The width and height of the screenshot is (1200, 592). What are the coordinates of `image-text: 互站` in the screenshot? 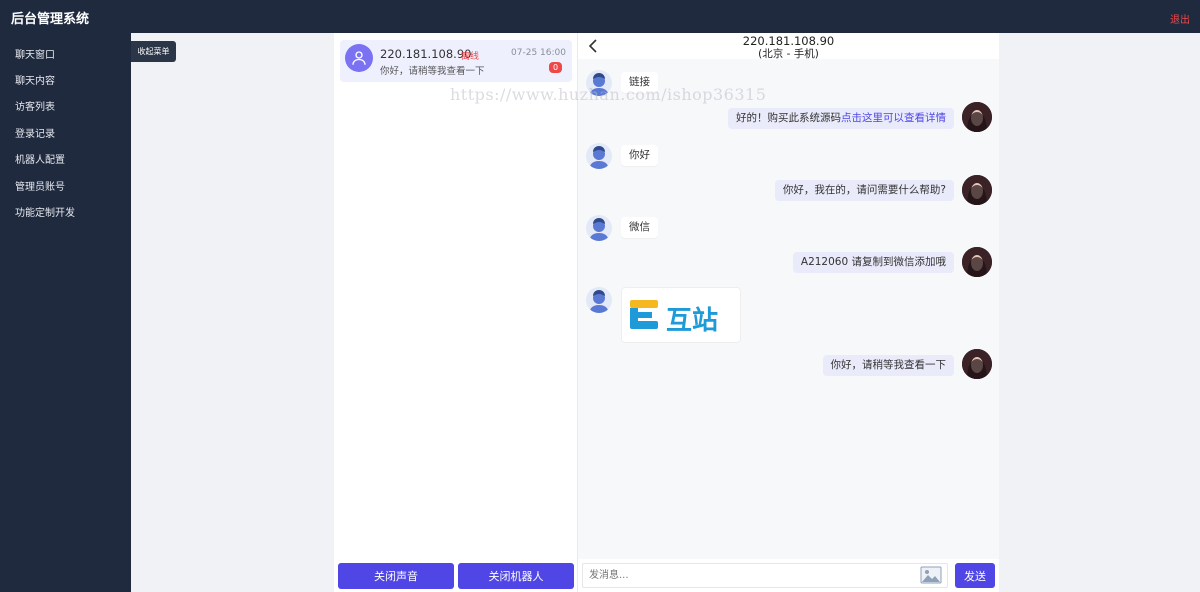 It's located at (692, 321).